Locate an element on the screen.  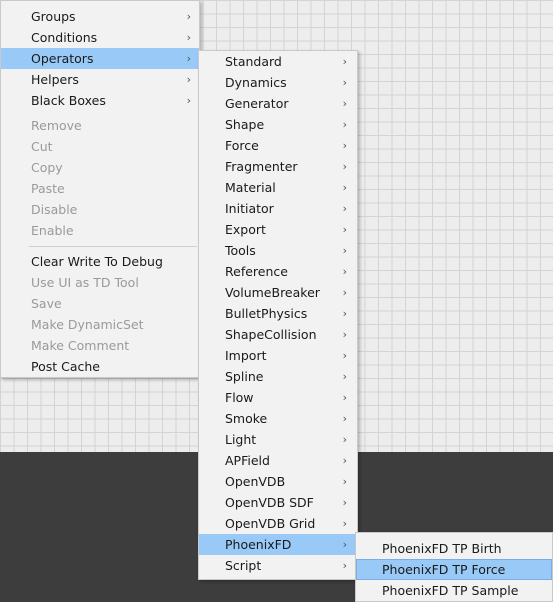
submenu-item-dynamics: Dynamics › is located at coordinates (278, 82).